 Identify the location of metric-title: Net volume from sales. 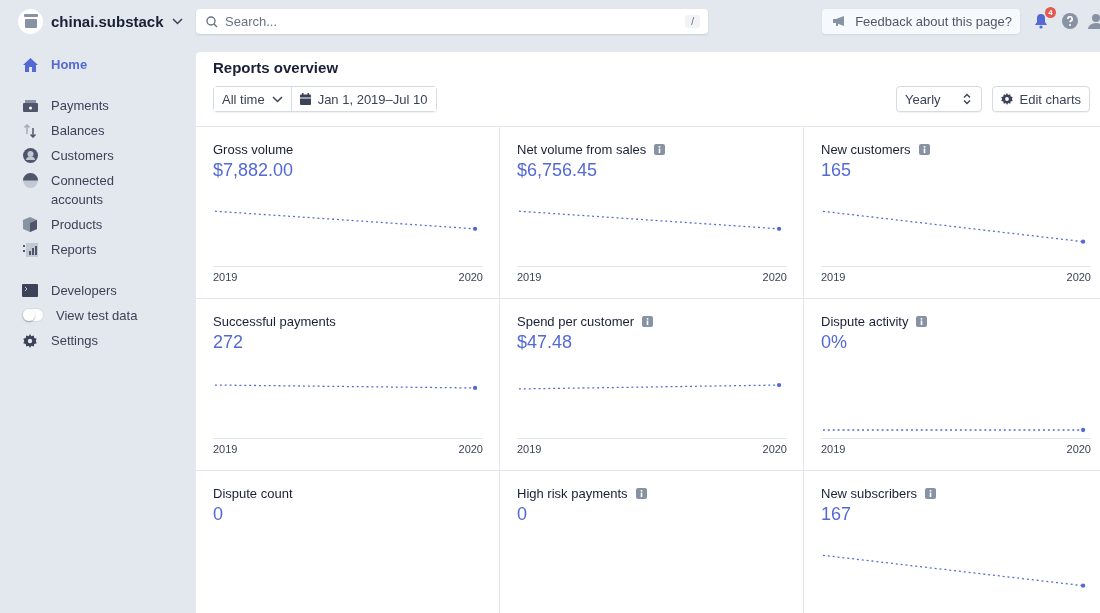
(582, 149).